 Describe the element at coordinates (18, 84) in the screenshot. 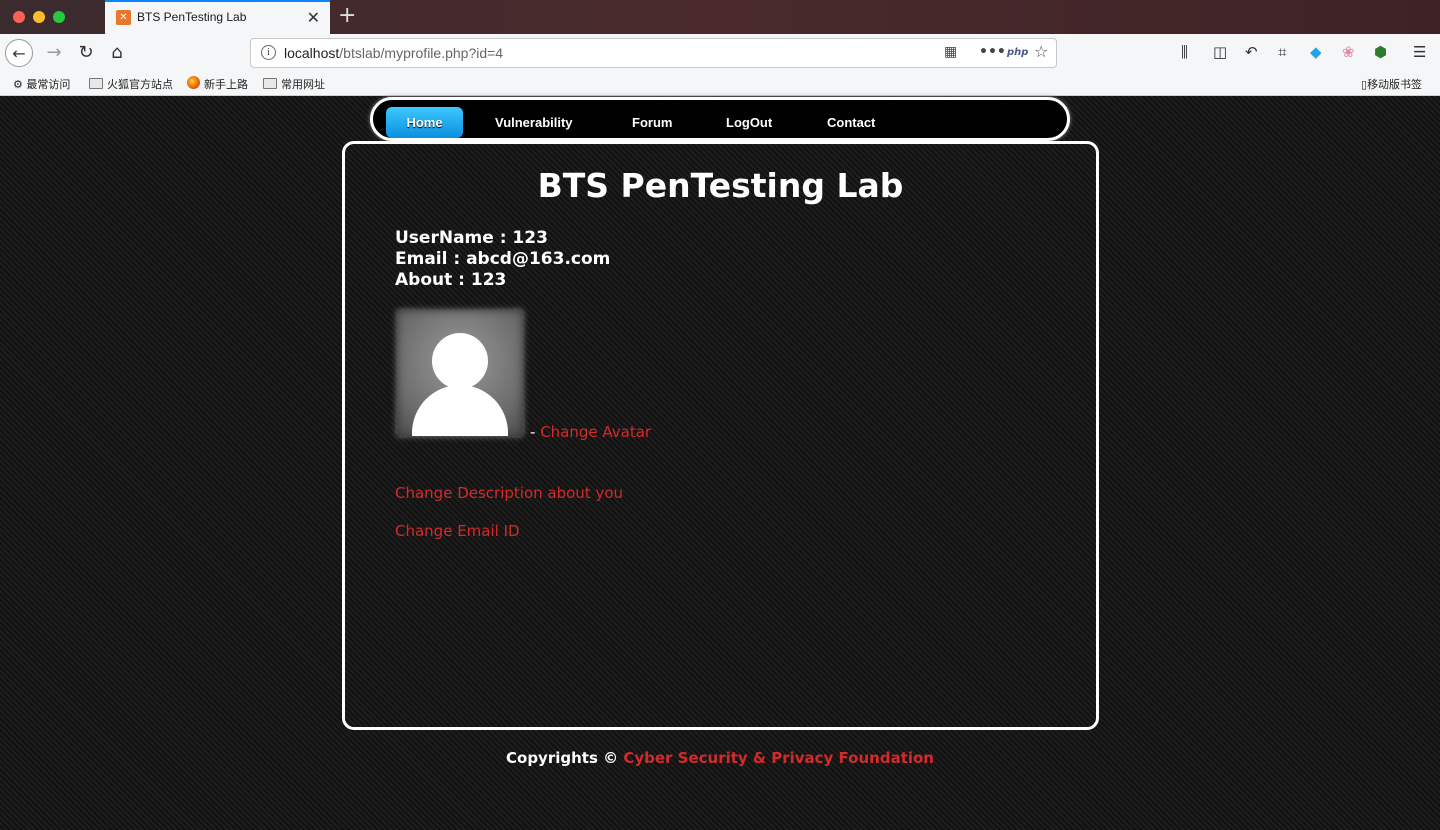

I see `gear-icon: ⚙` at that location.